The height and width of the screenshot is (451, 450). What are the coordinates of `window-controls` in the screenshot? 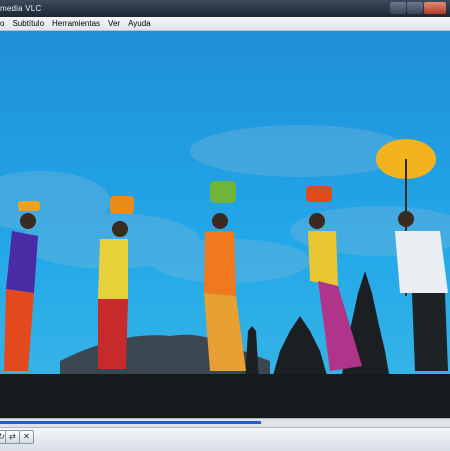 It's located at (418, 8).